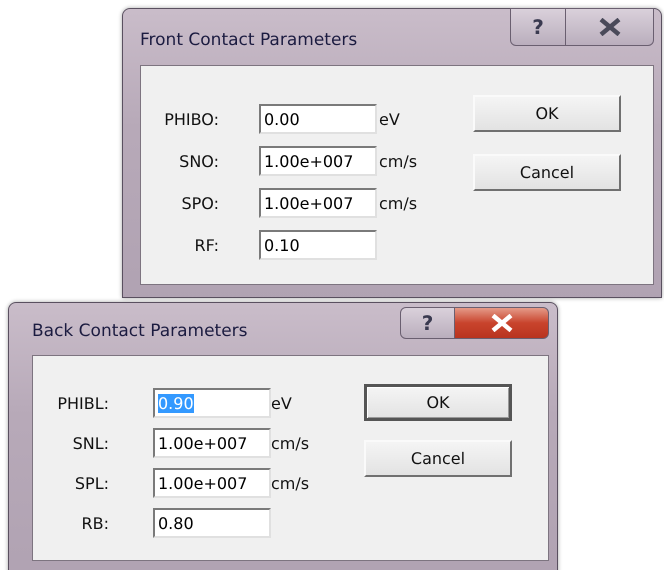 This screenshot has height=570, width=664. What do you see at coordinates (318, 245) in the screenshot?
I see `input-field: 0.10` at bounding box center [318, 245].